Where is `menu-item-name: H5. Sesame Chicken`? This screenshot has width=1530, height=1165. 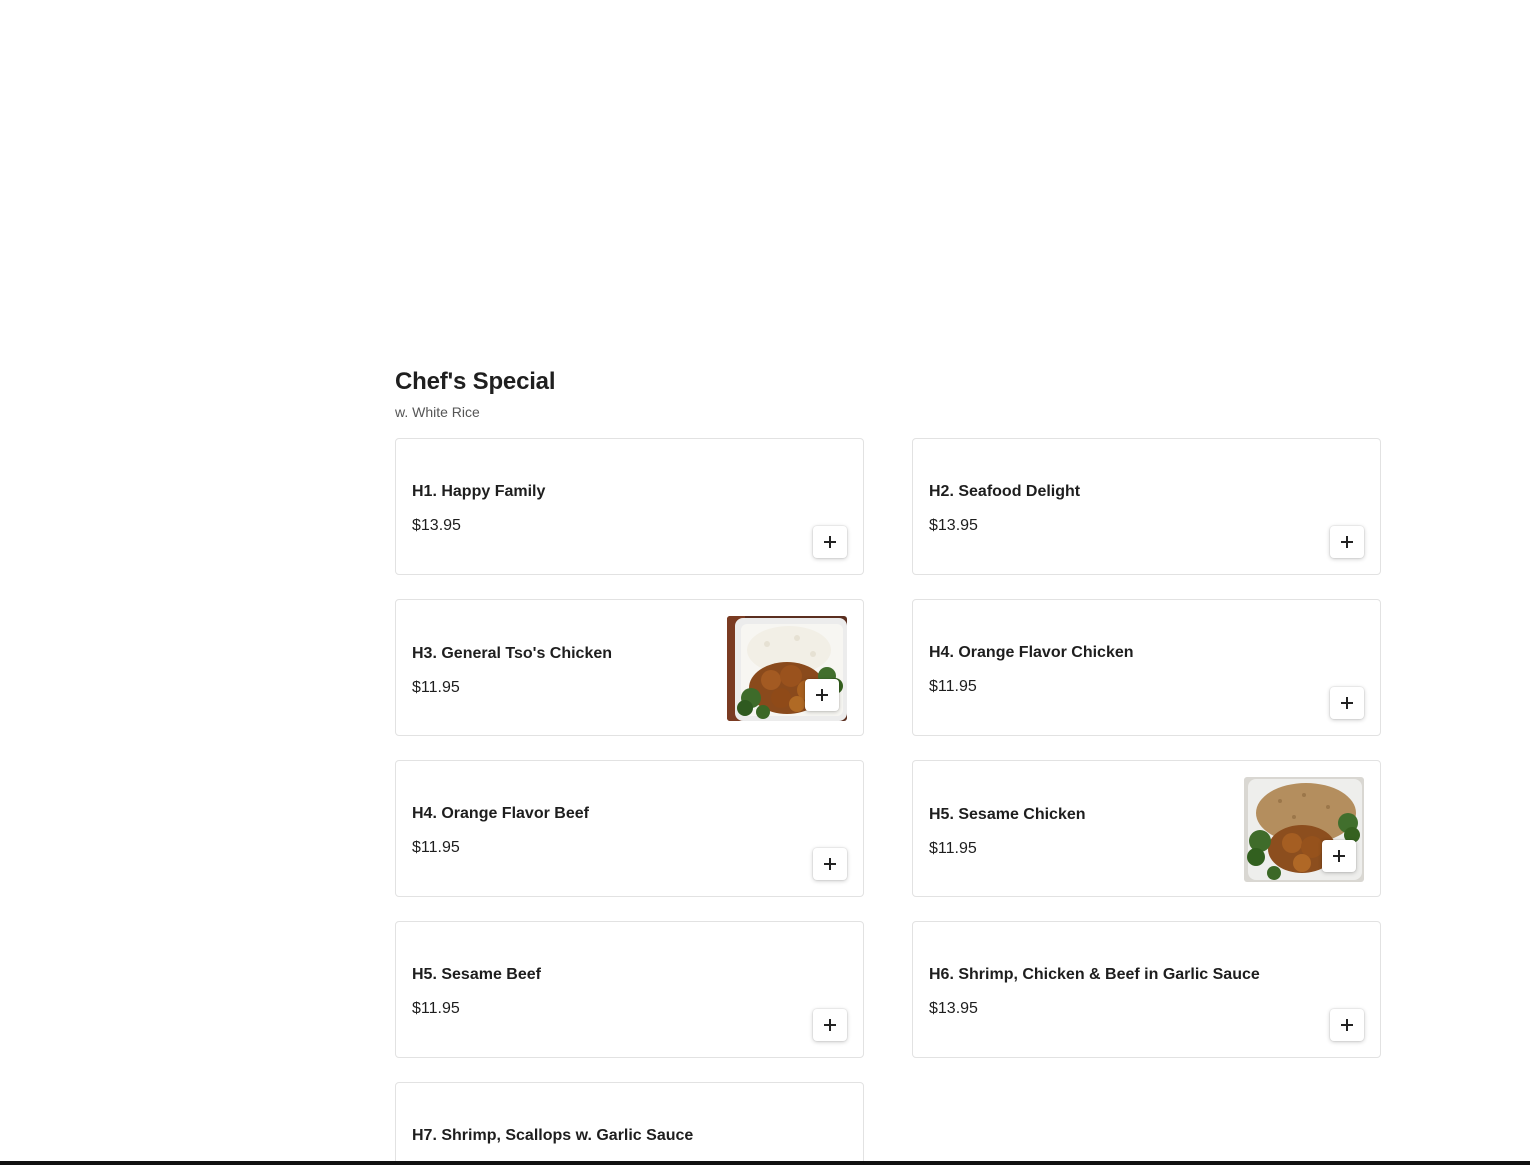
menu-item-name: H5. Sesame Chicken is located at coordinates (1007, 814).